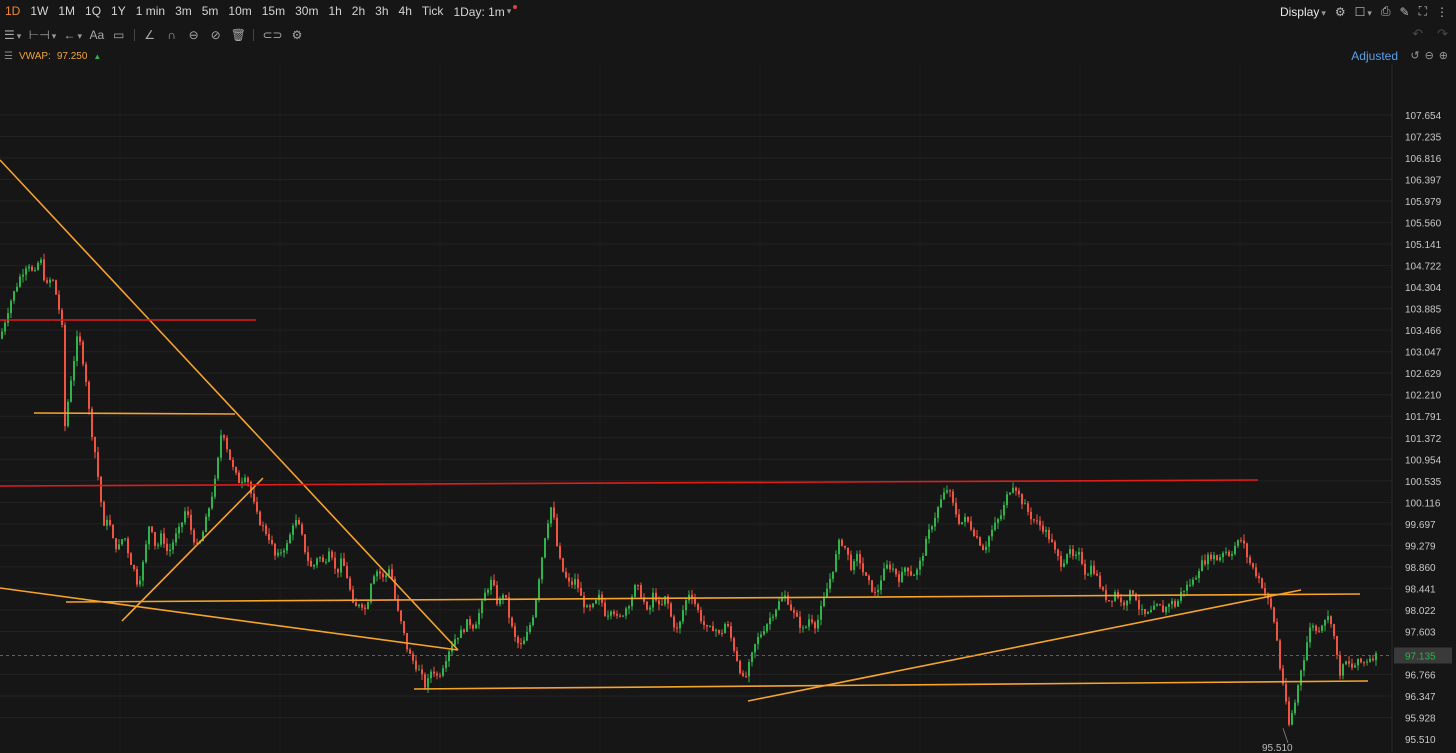 The image size is (1456, 753). Describe the element at coordinates (273, 11) in the screenshot. I see `timeframe-15m: 15m` at that location.